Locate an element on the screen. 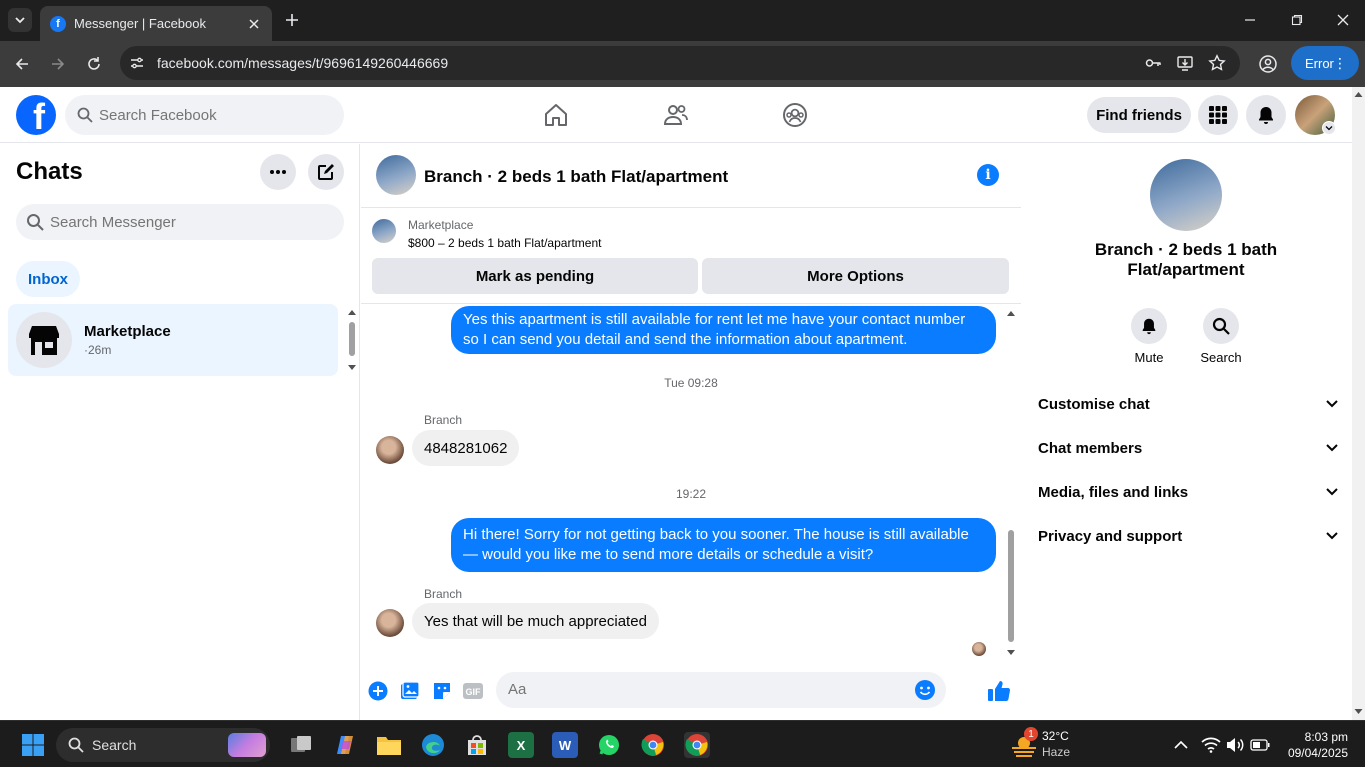  mark-pending-button: Mark as pending is located at coordinates (535, 276).